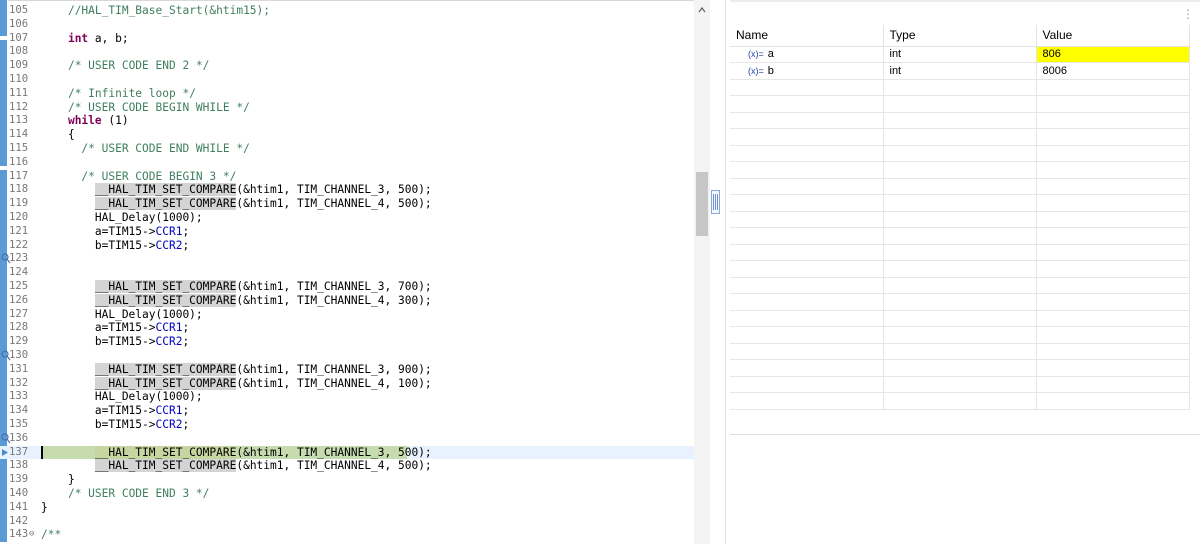 The width and height of the screenshot is (1200, 544). Describe the element at coordinates (1113, 54) in the screenshot. I see `variable-value-cell: 806` at that location.